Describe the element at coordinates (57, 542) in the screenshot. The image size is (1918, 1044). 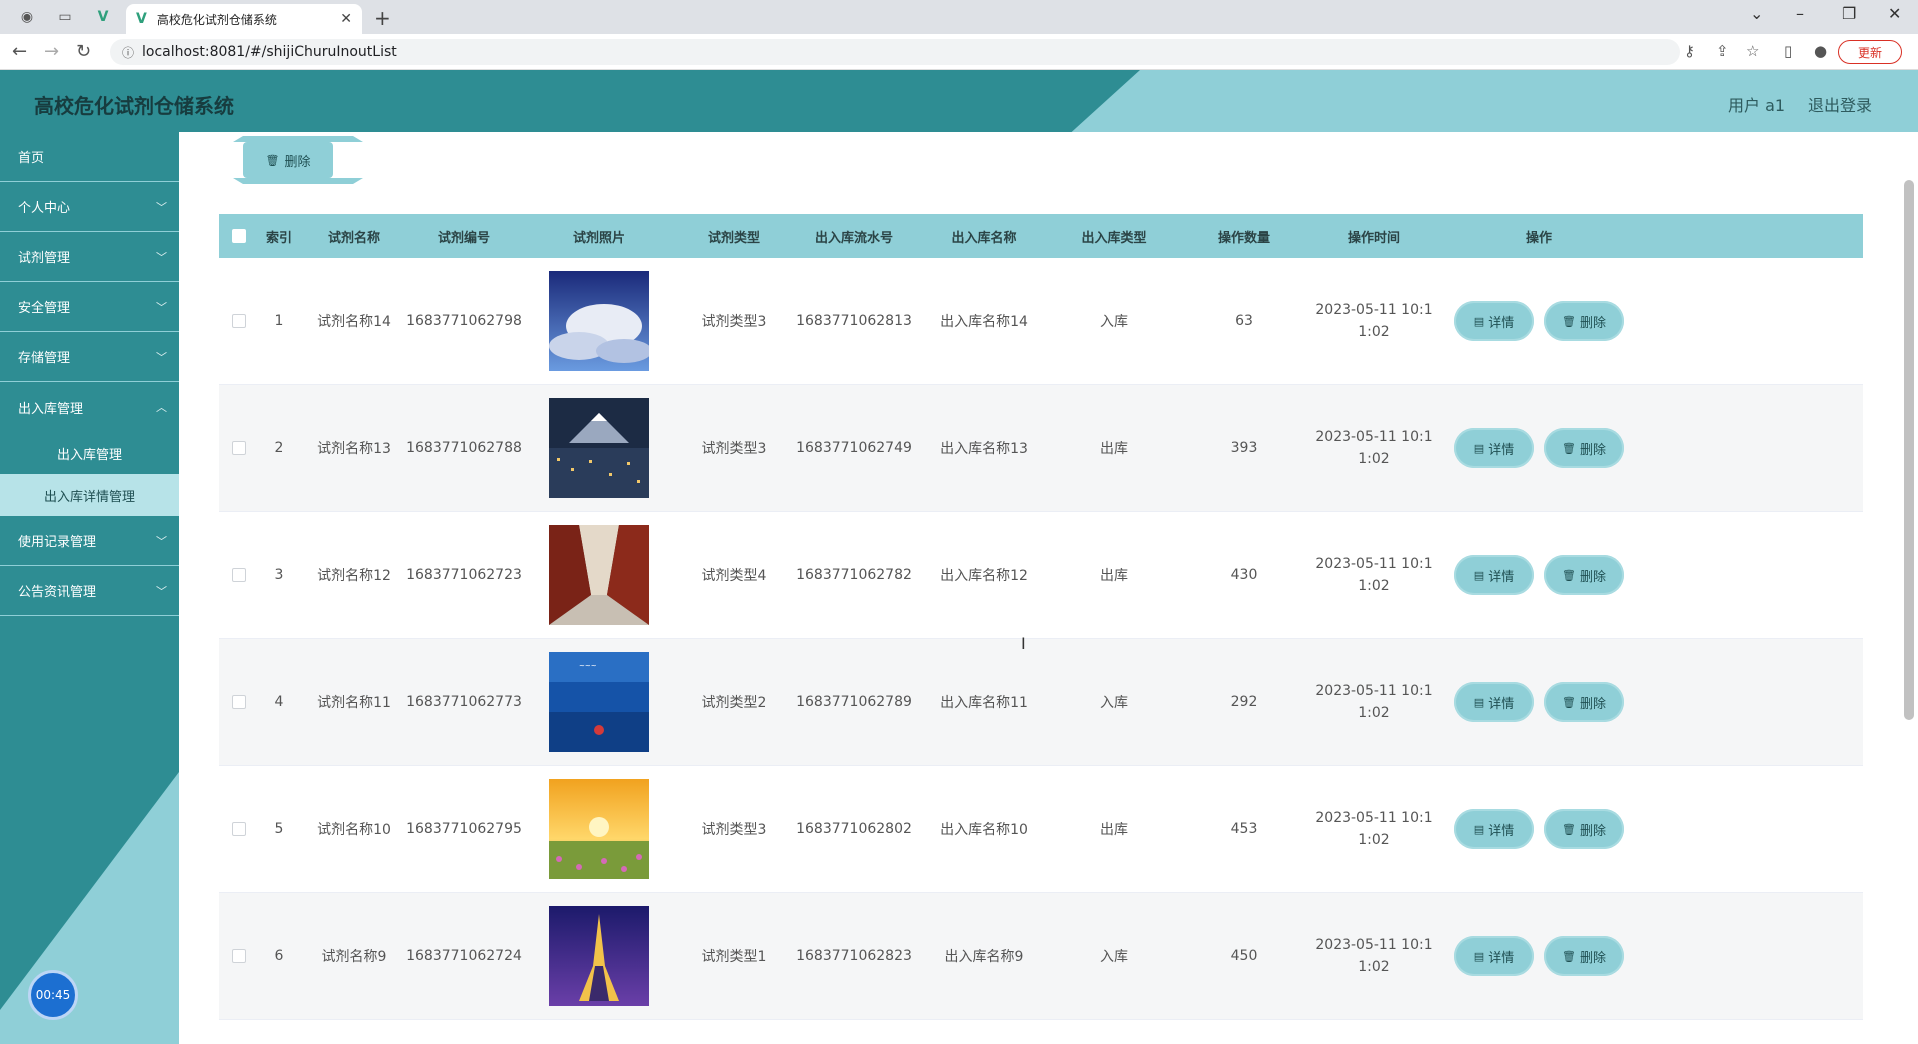
I see `sidebar-item-label: 使用记录管理` at that location.